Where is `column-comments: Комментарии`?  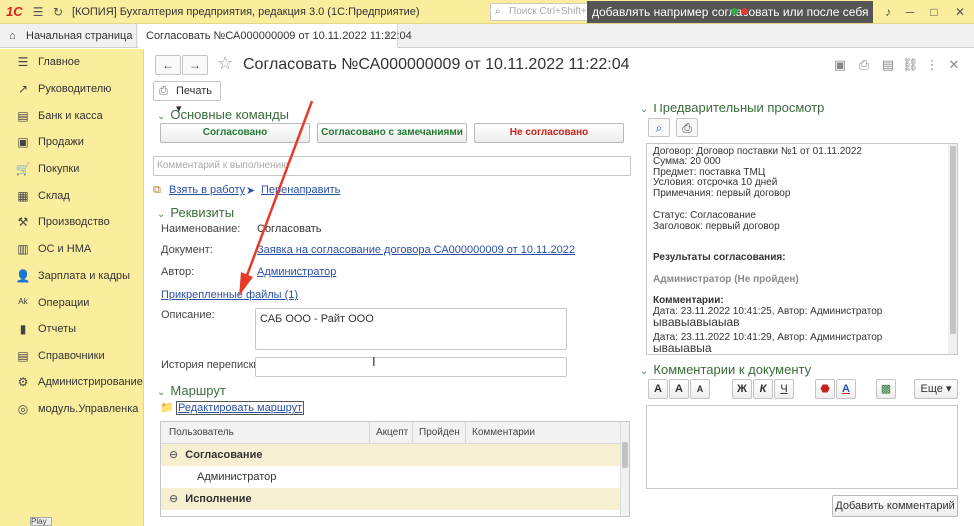 column-comments: Комментарии is located at coordinates (503, 433).